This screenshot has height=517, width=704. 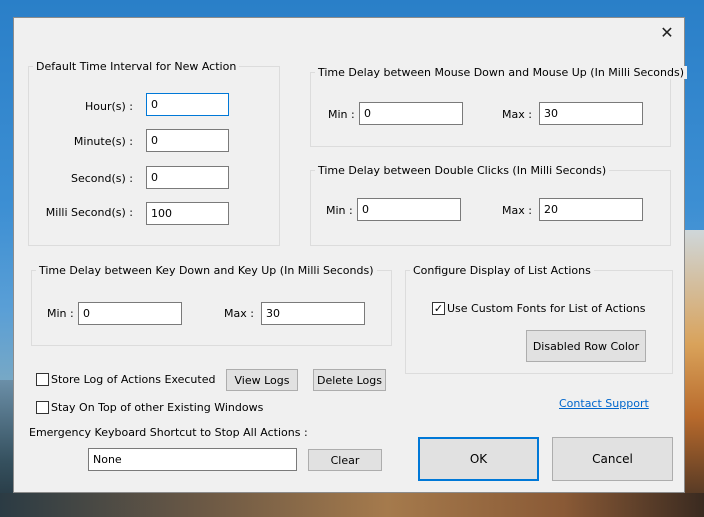 I want to click on ok-button: OK, so click(x=478, y=459).